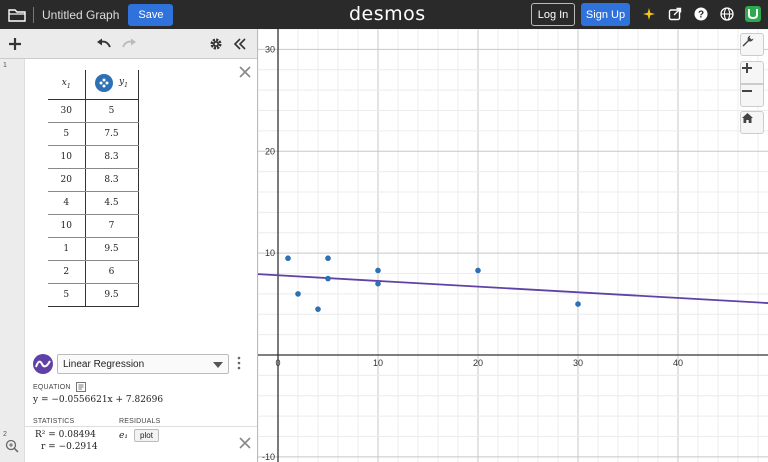 The image size is (768, 462). What do you see at coordinates (17, 15) in the screenshot?
I see `folder-icon` at bounding box center [17, 15].